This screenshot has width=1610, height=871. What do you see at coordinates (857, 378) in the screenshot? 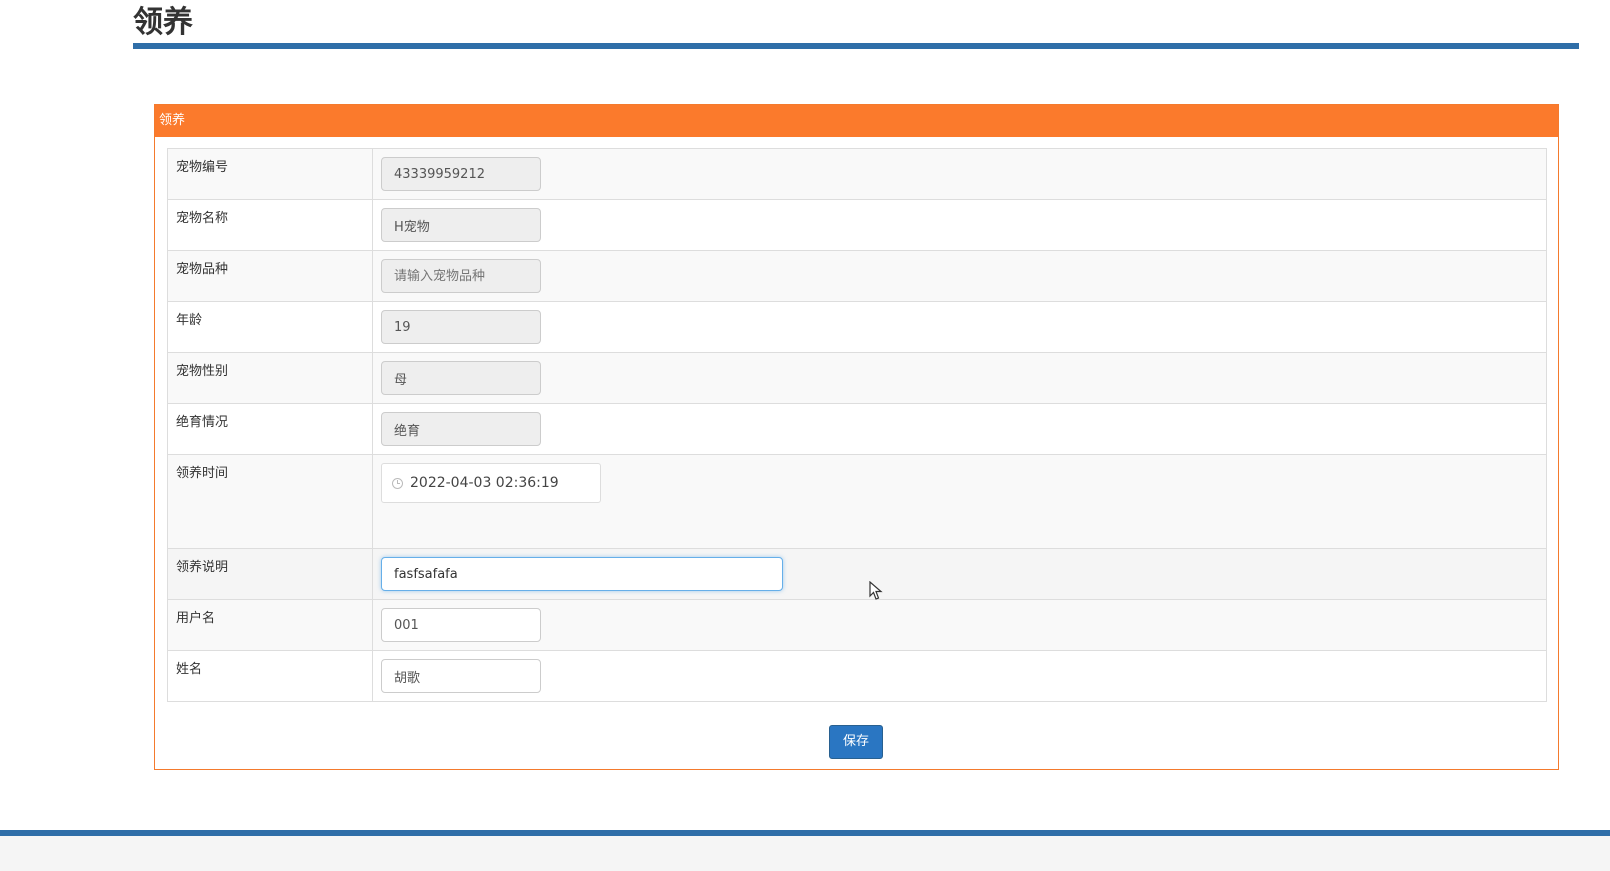
I see `form-row-pet-gender: 宠物性别` at bounding box center [857, 378].